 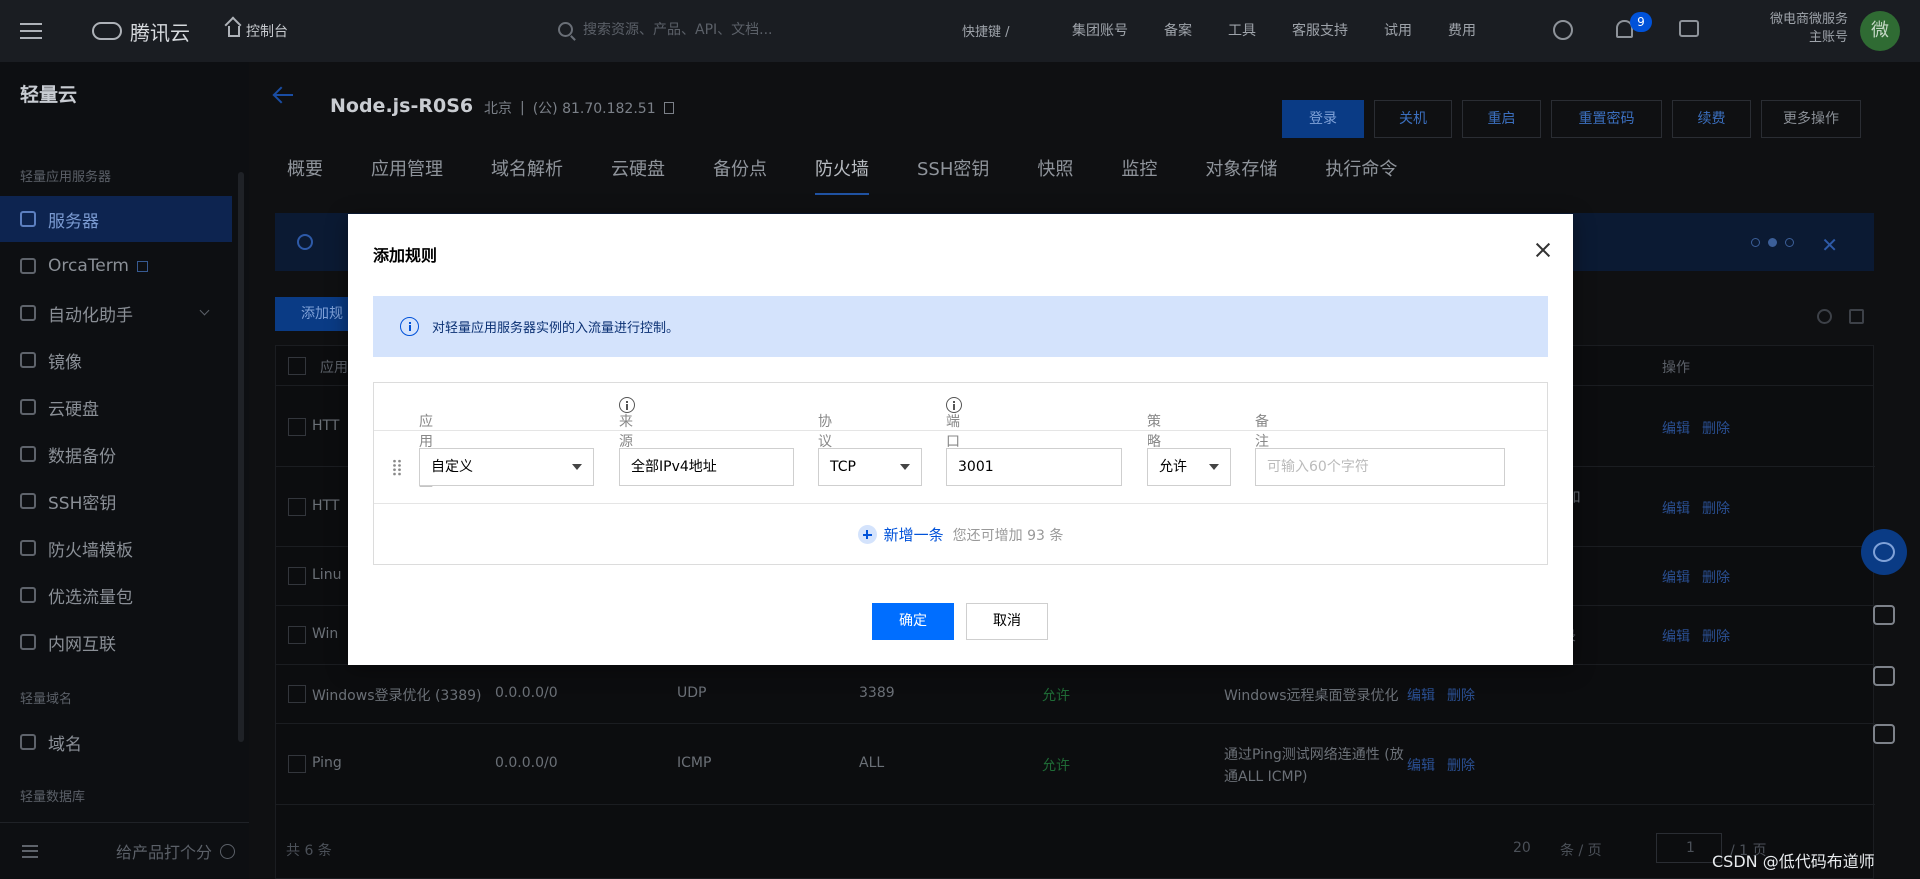 What do you see at coordinates (1689, 28) in the screenshot?
I see `inbox-icon` at bounding box center [1689, 28].